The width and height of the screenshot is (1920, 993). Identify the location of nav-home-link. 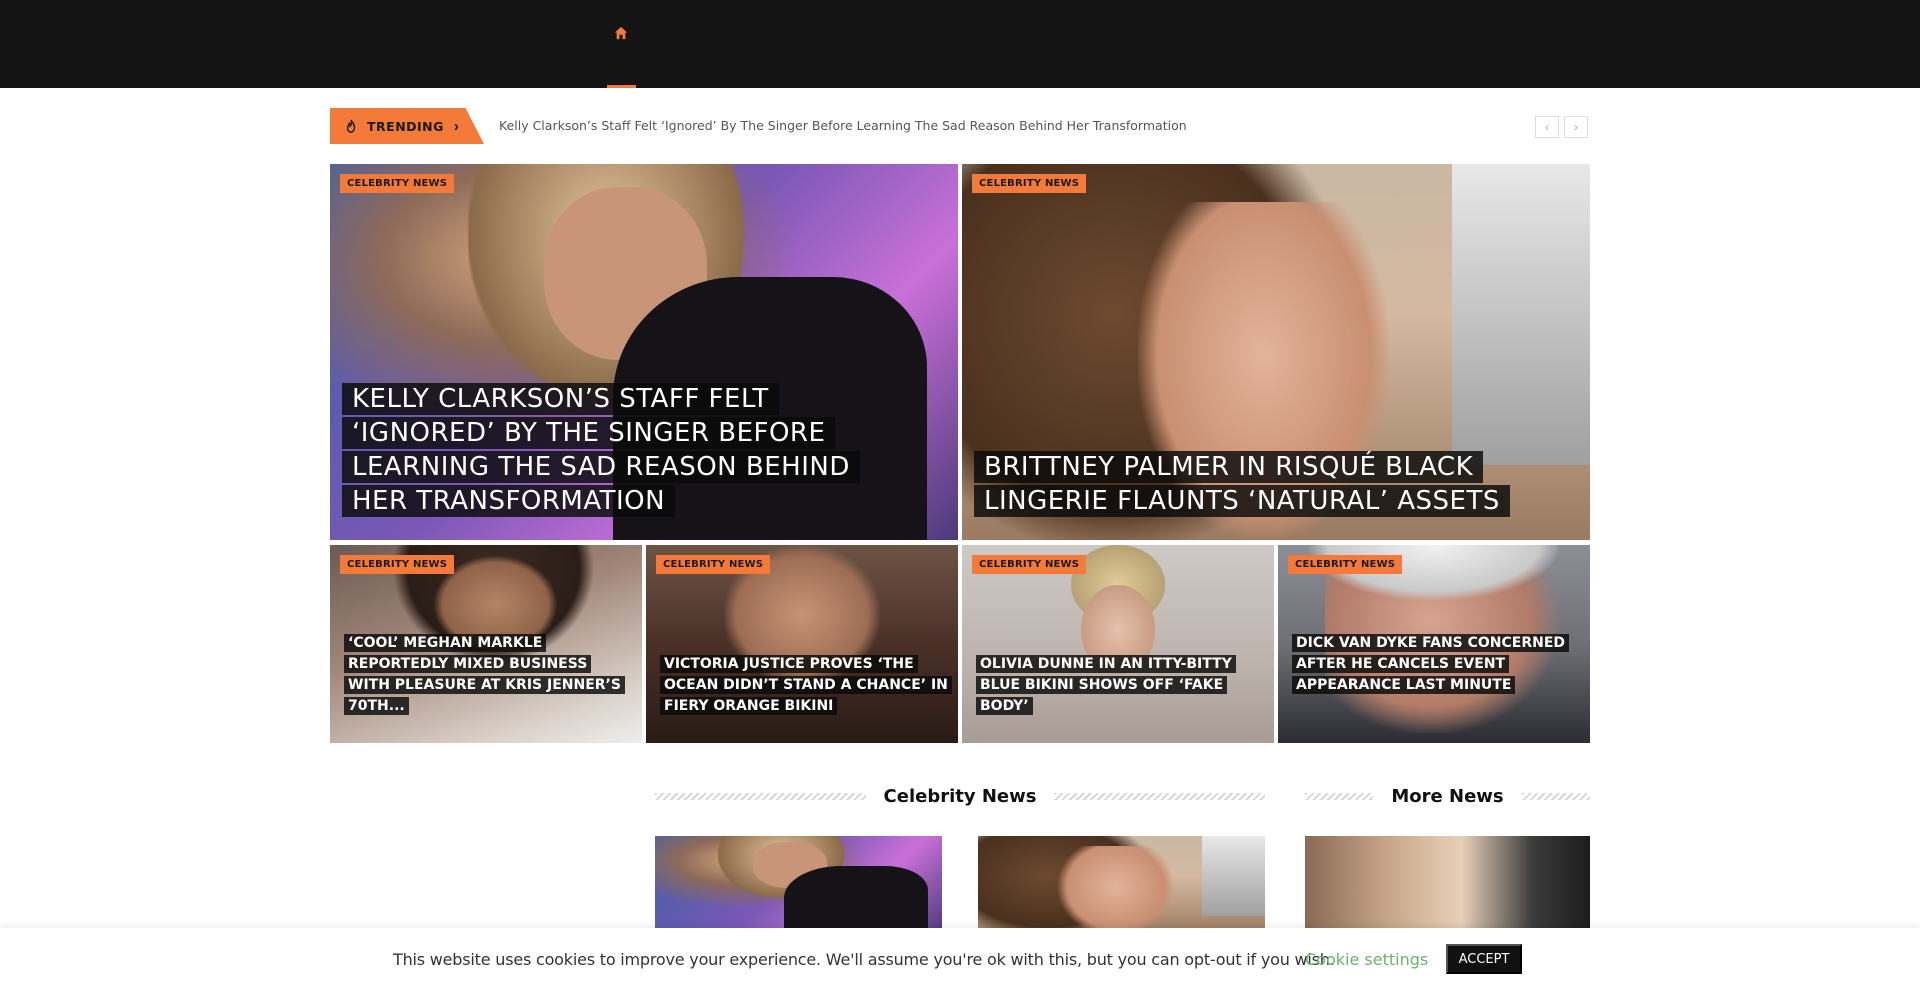
(621, 57).